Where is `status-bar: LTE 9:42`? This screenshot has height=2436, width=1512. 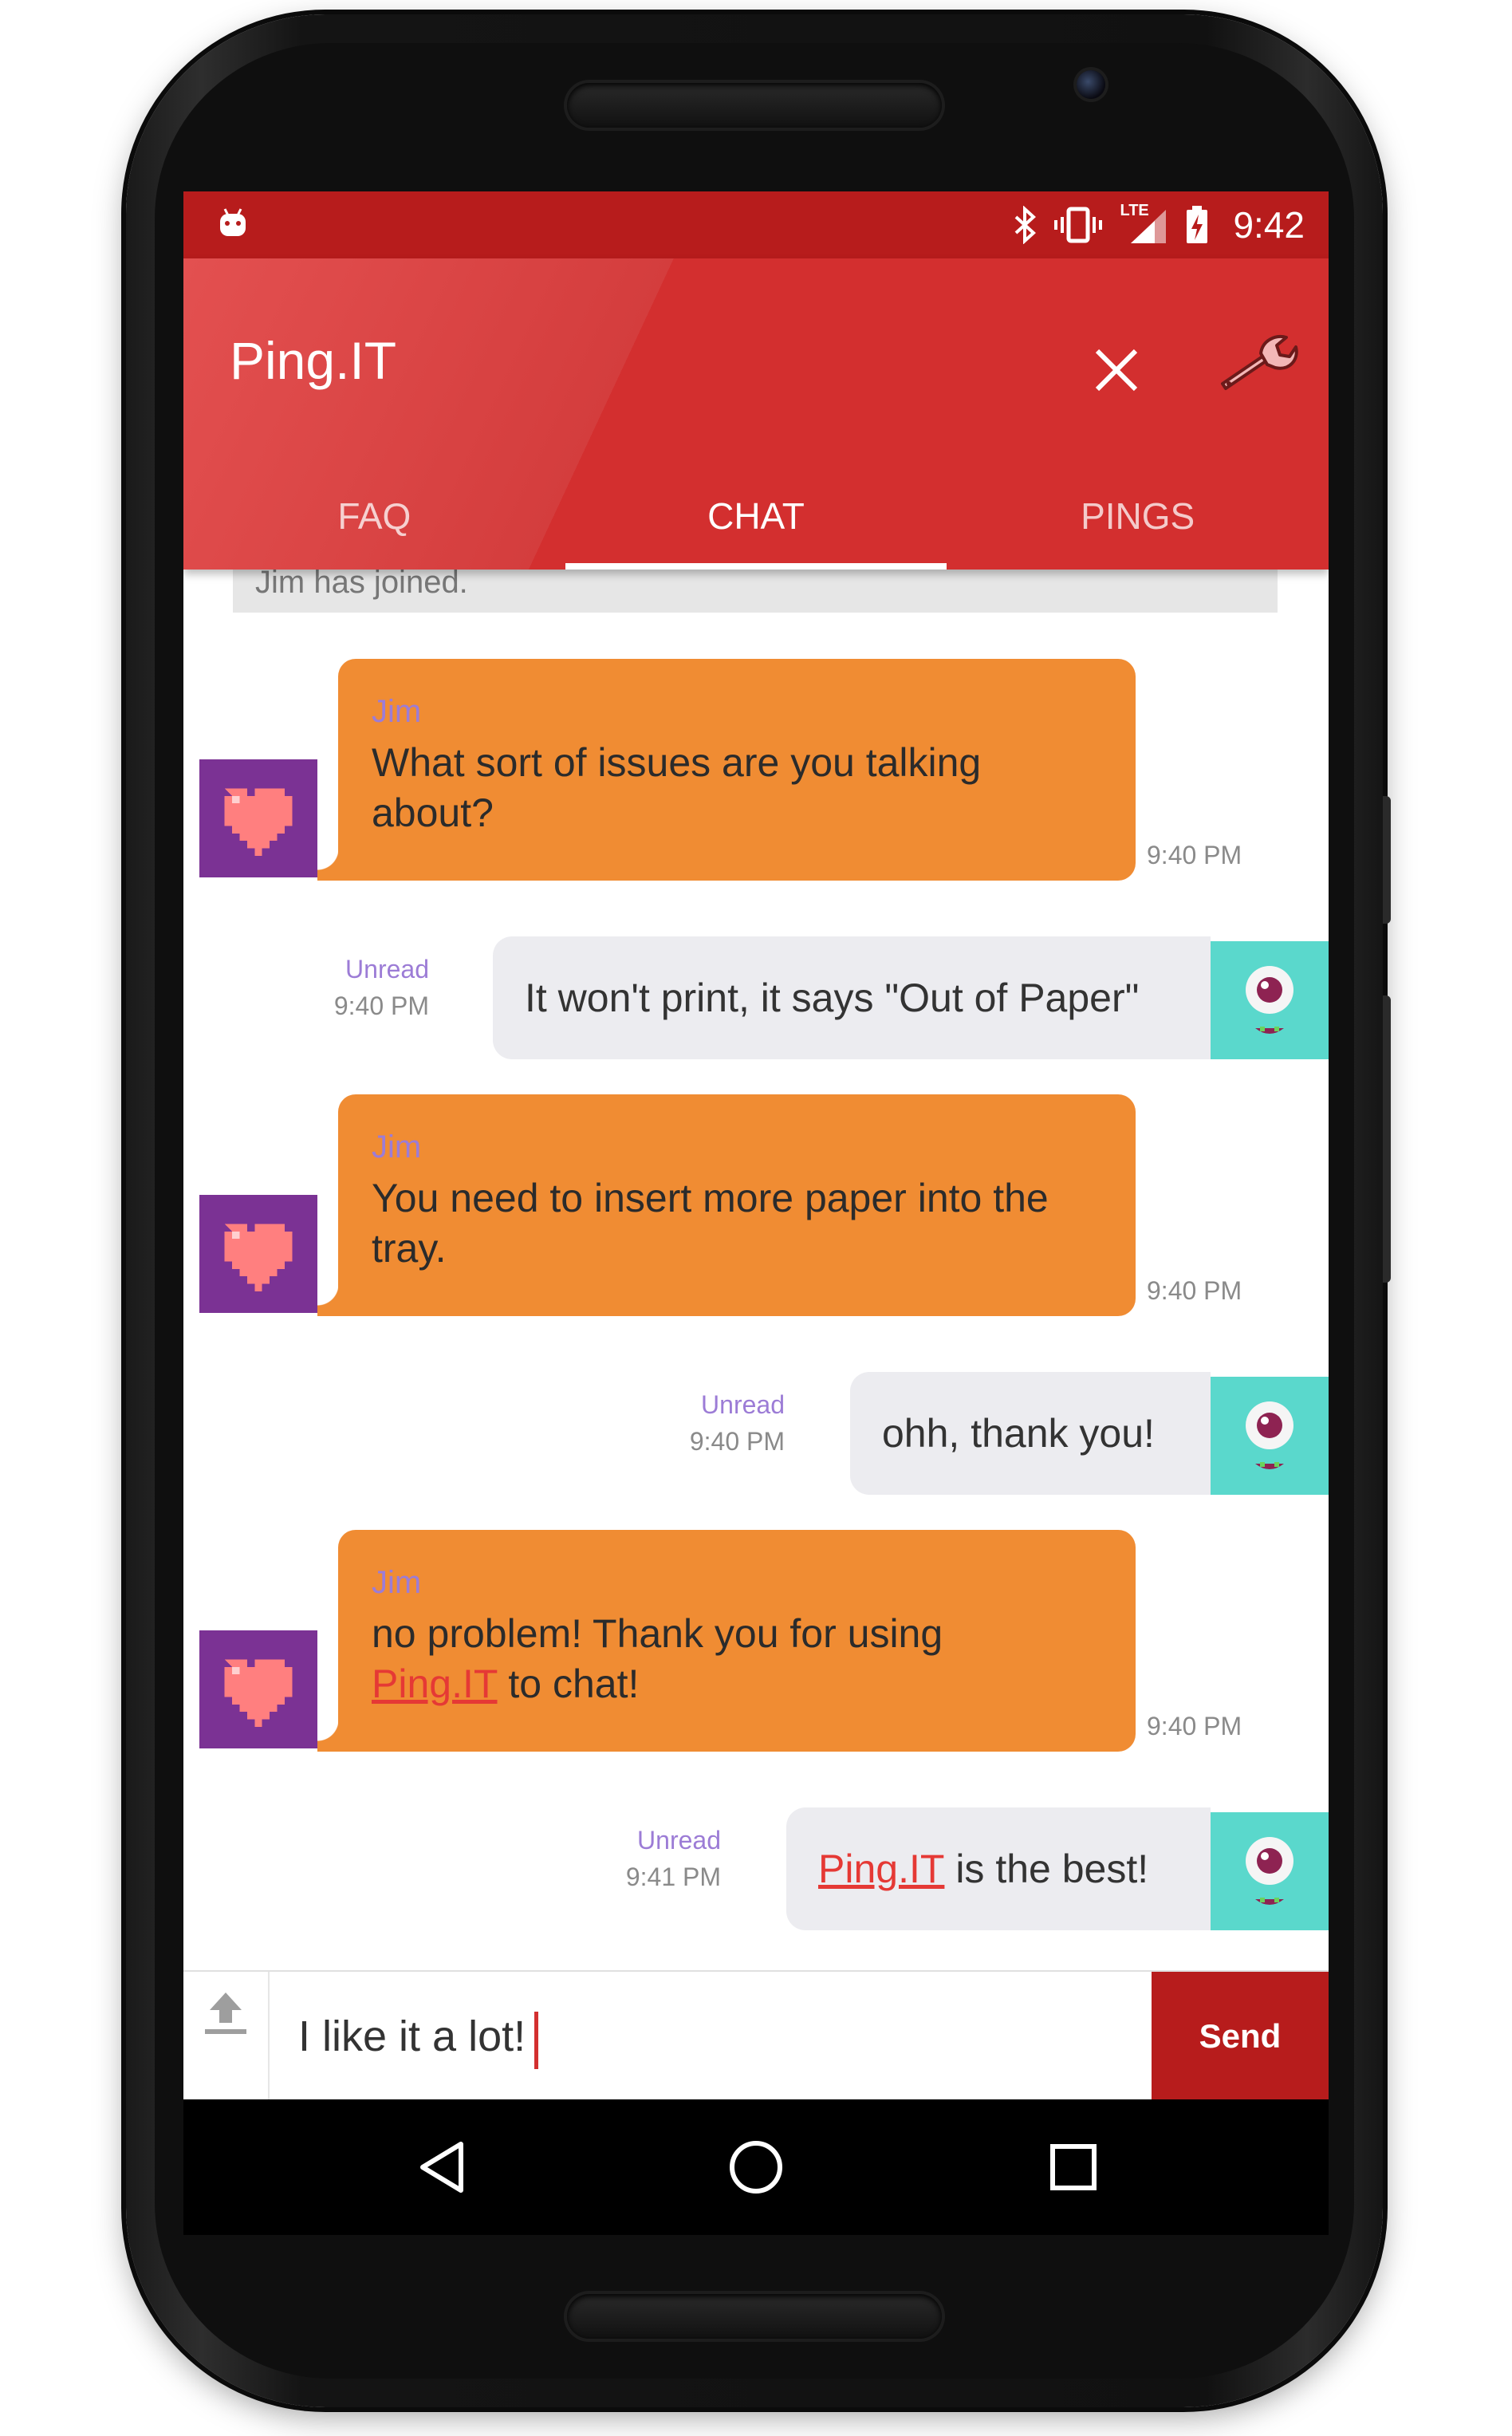
status-bar: LTE 9:42 is located at coordinates (756, 225).